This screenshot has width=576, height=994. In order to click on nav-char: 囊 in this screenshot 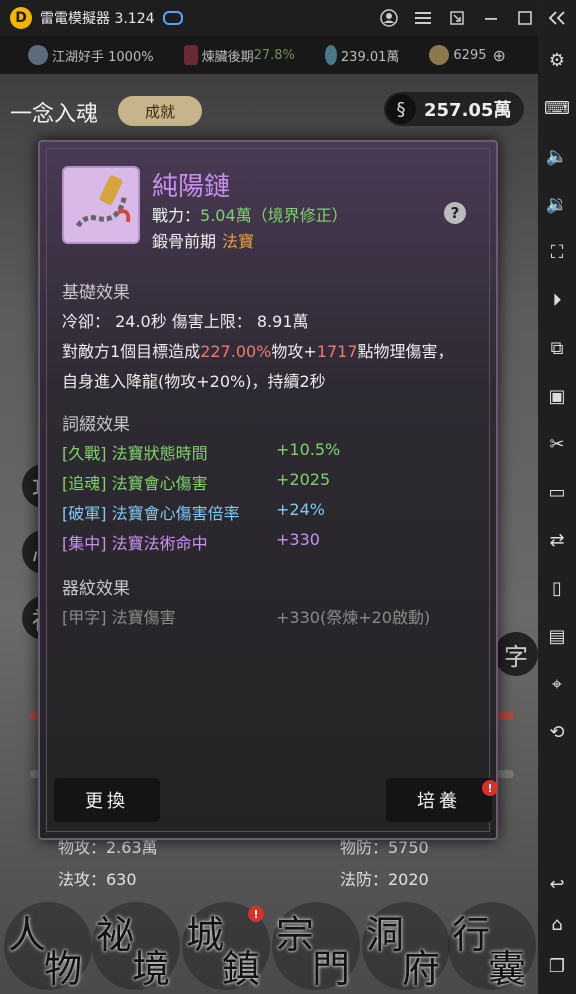, I will do `click(507, 969)`.